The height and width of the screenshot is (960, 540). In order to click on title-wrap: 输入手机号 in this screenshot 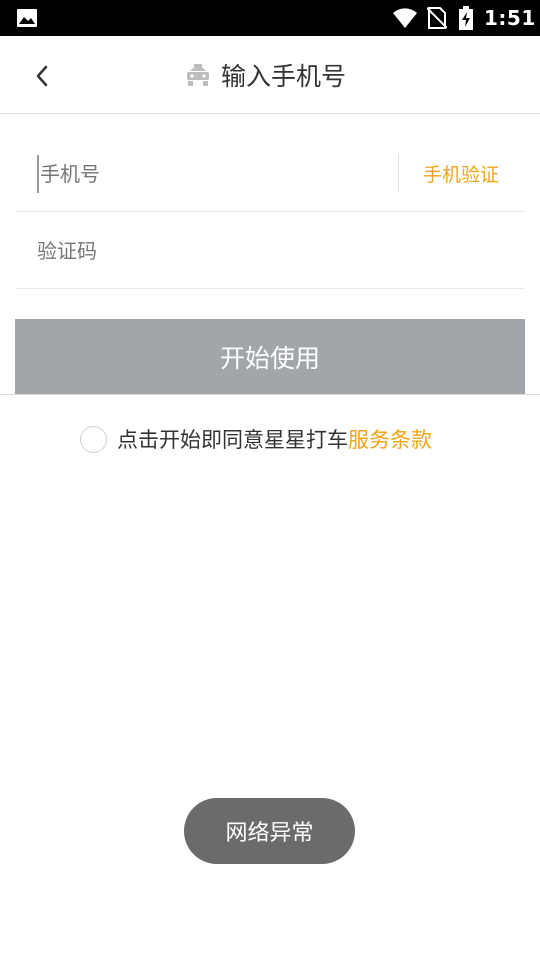, I will do `click(265, 75)`.